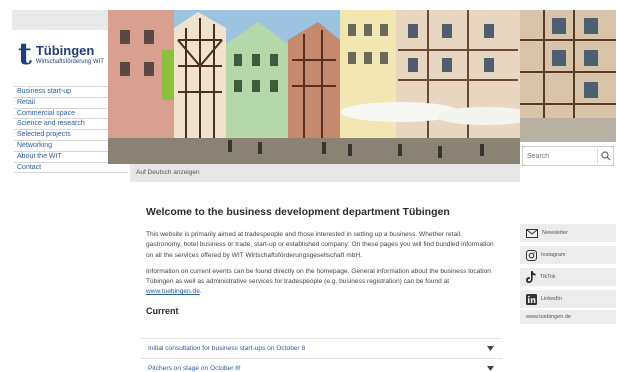 The height and width of the screenshot is (372, 618). Describe the element at coordinates (605, 156) in the screenshot. I see `search-icon` at that location.